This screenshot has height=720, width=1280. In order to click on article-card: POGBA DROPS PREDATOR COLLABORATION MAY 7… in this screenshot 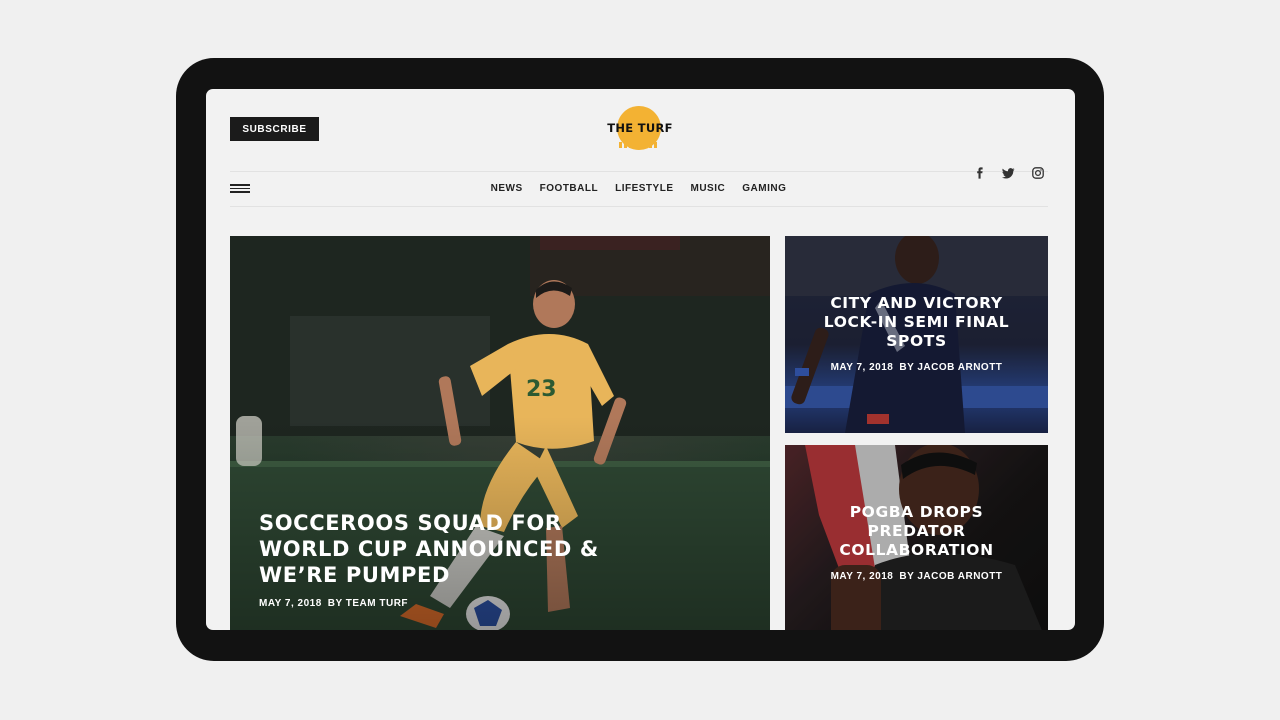, I will do `click(916, 537)`.